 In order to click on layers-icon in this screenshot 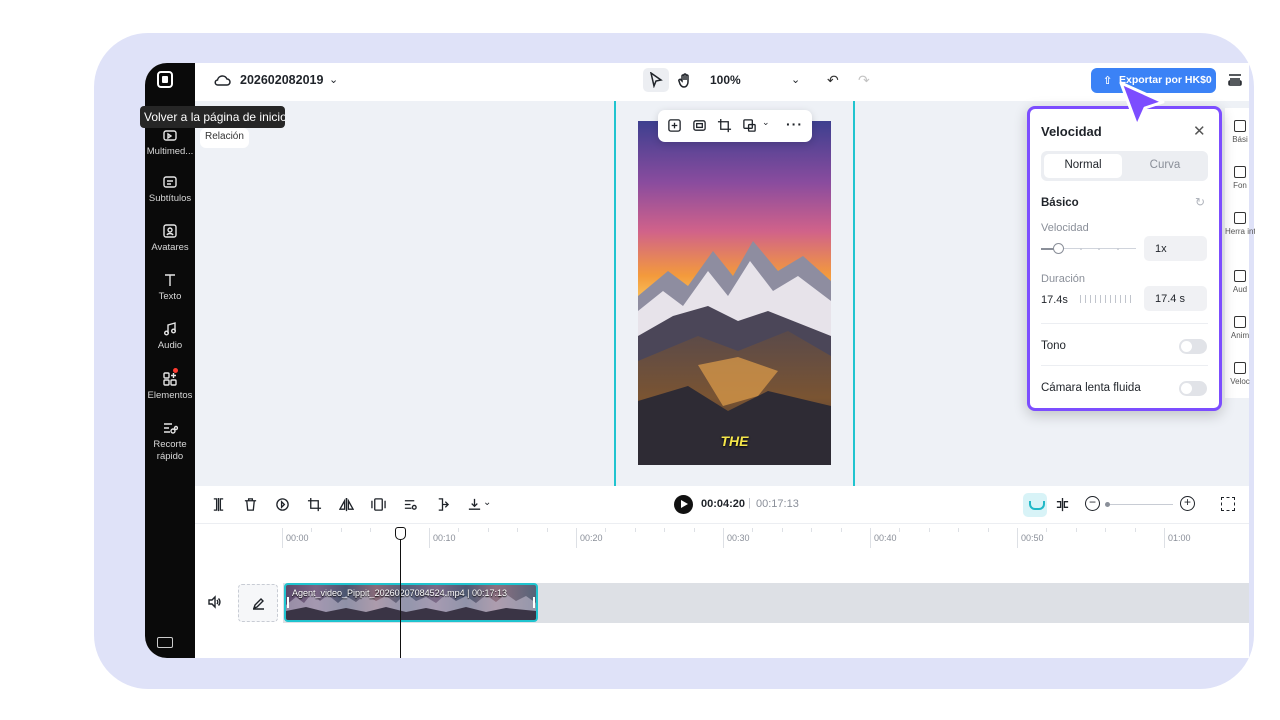, I will do `click(1235, 79)`.